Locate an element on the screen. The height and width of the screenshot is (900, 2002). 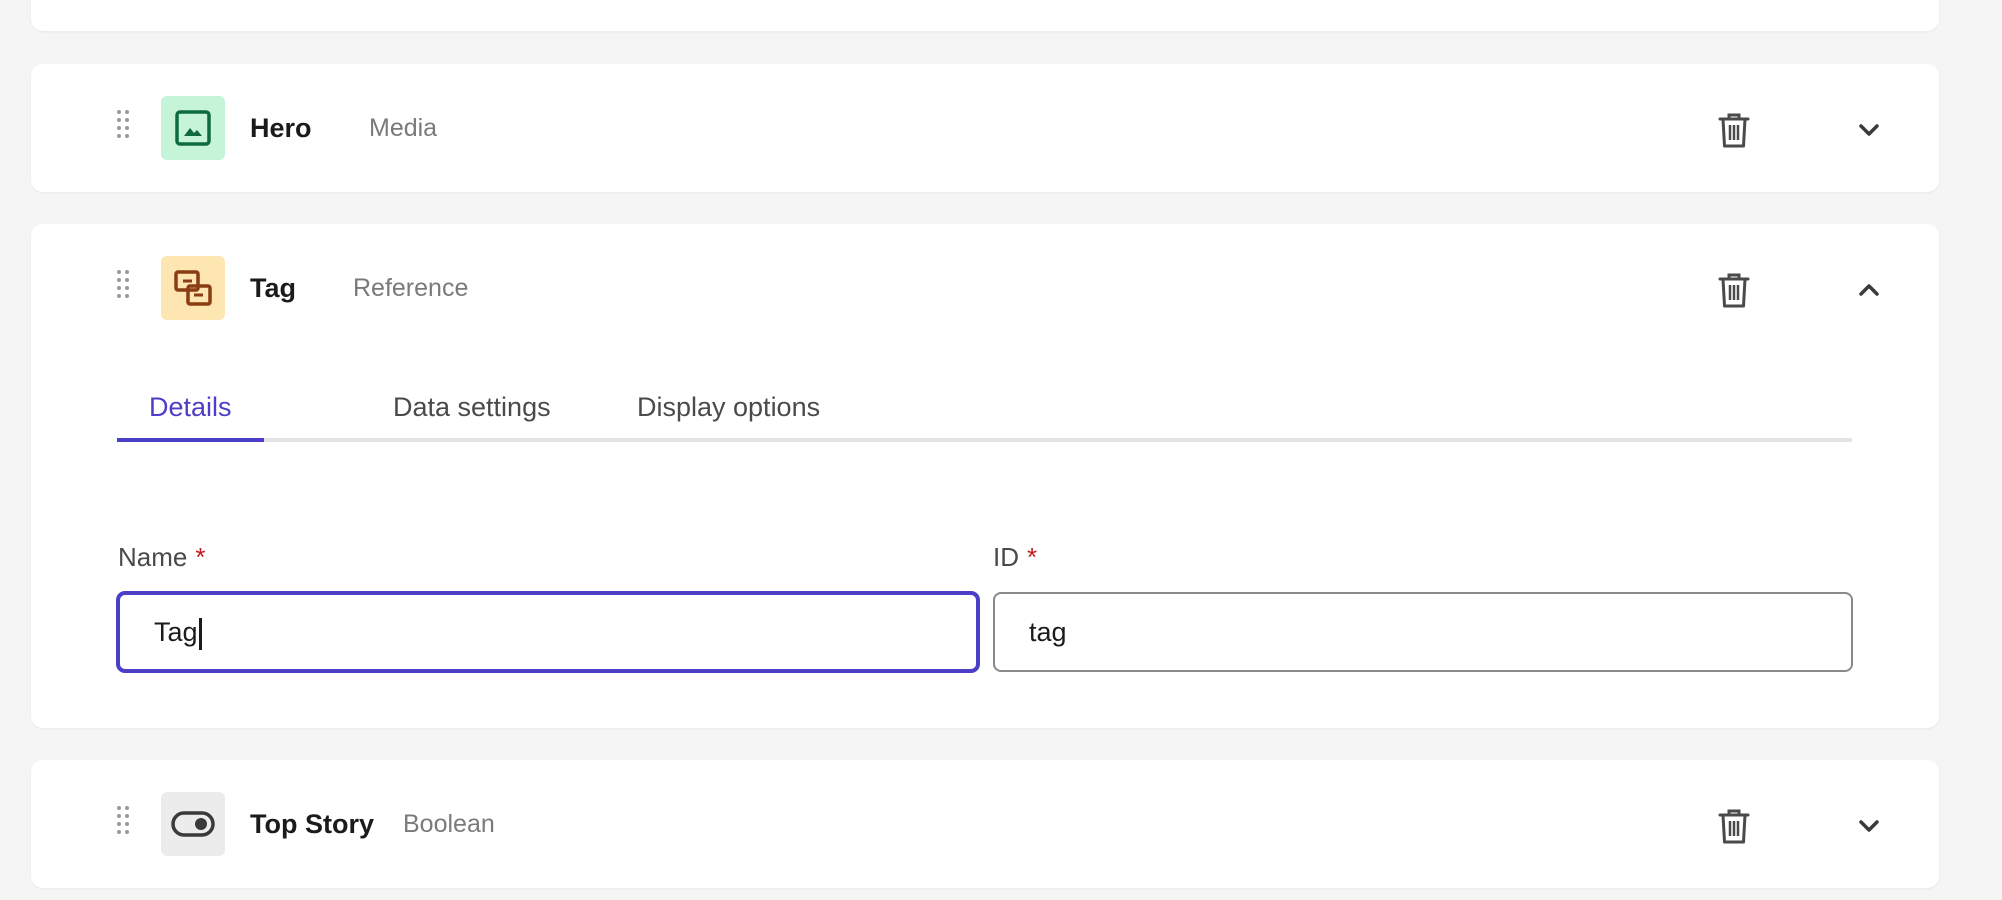
field-row-hero: Hero Media is located at coordinates (985, 128).